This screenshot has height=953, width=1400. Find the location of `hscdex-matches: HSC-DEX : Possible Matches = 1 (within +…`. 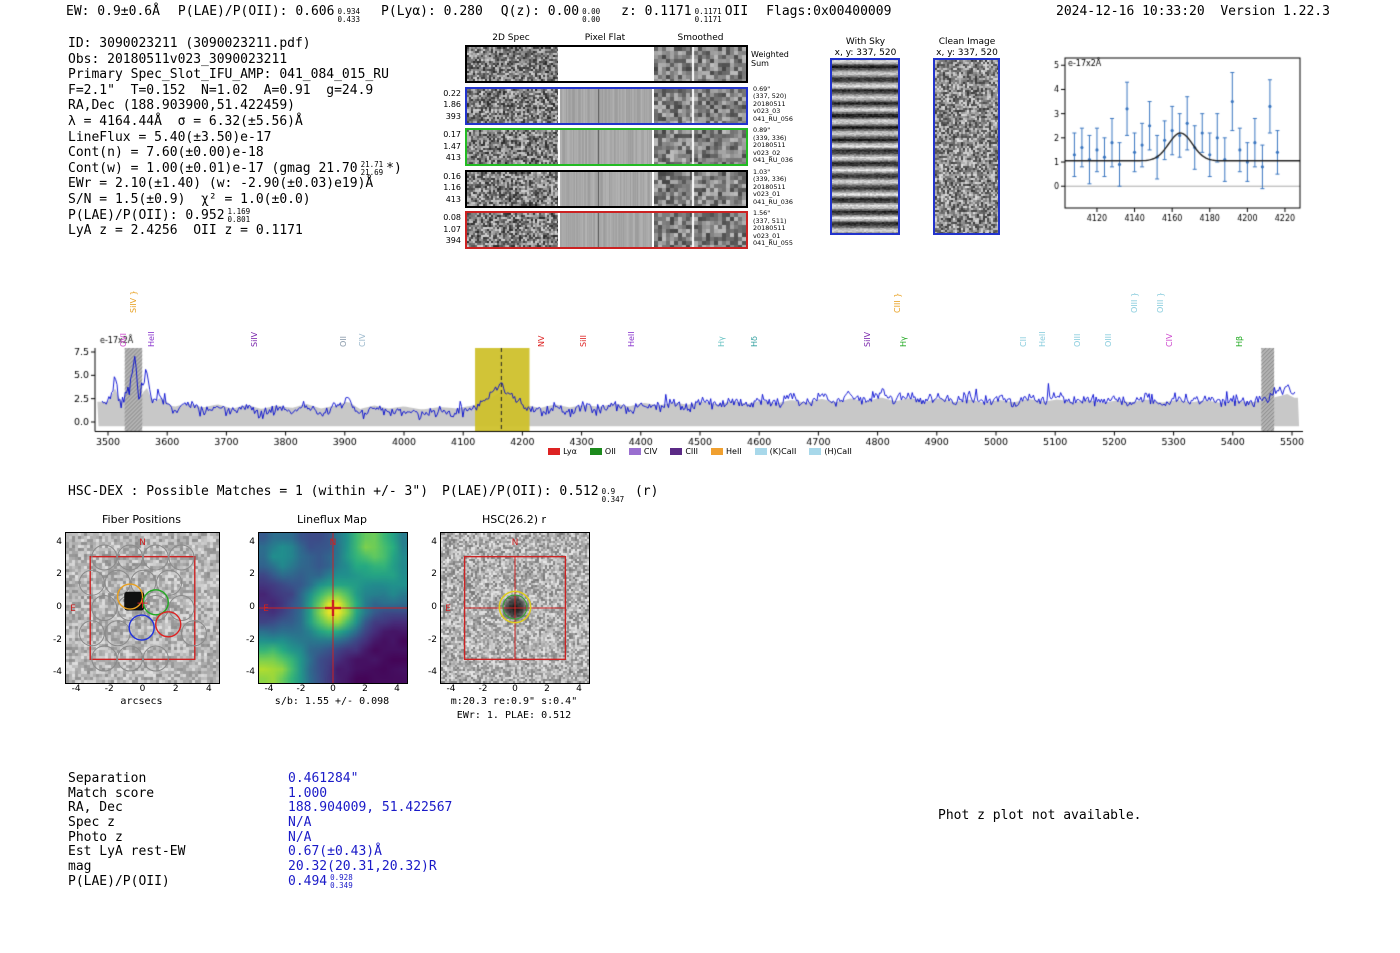

hscdex-matches: HSC-DEX : Possible Matches = 1 (within +… is located at coordinates (248, 491).